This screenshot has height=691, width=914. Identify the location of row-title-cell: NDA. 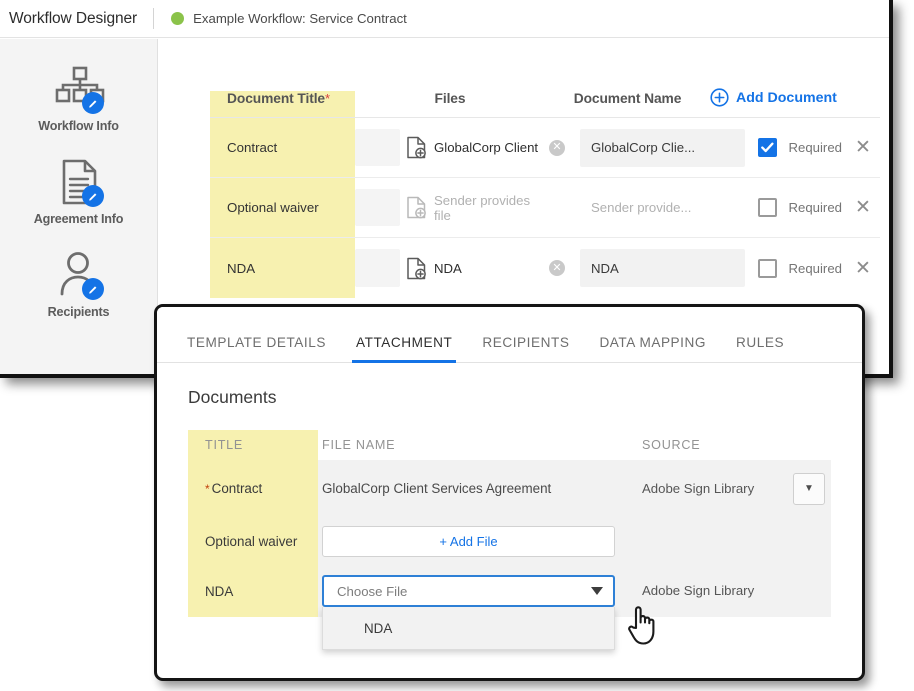
(282, 268).